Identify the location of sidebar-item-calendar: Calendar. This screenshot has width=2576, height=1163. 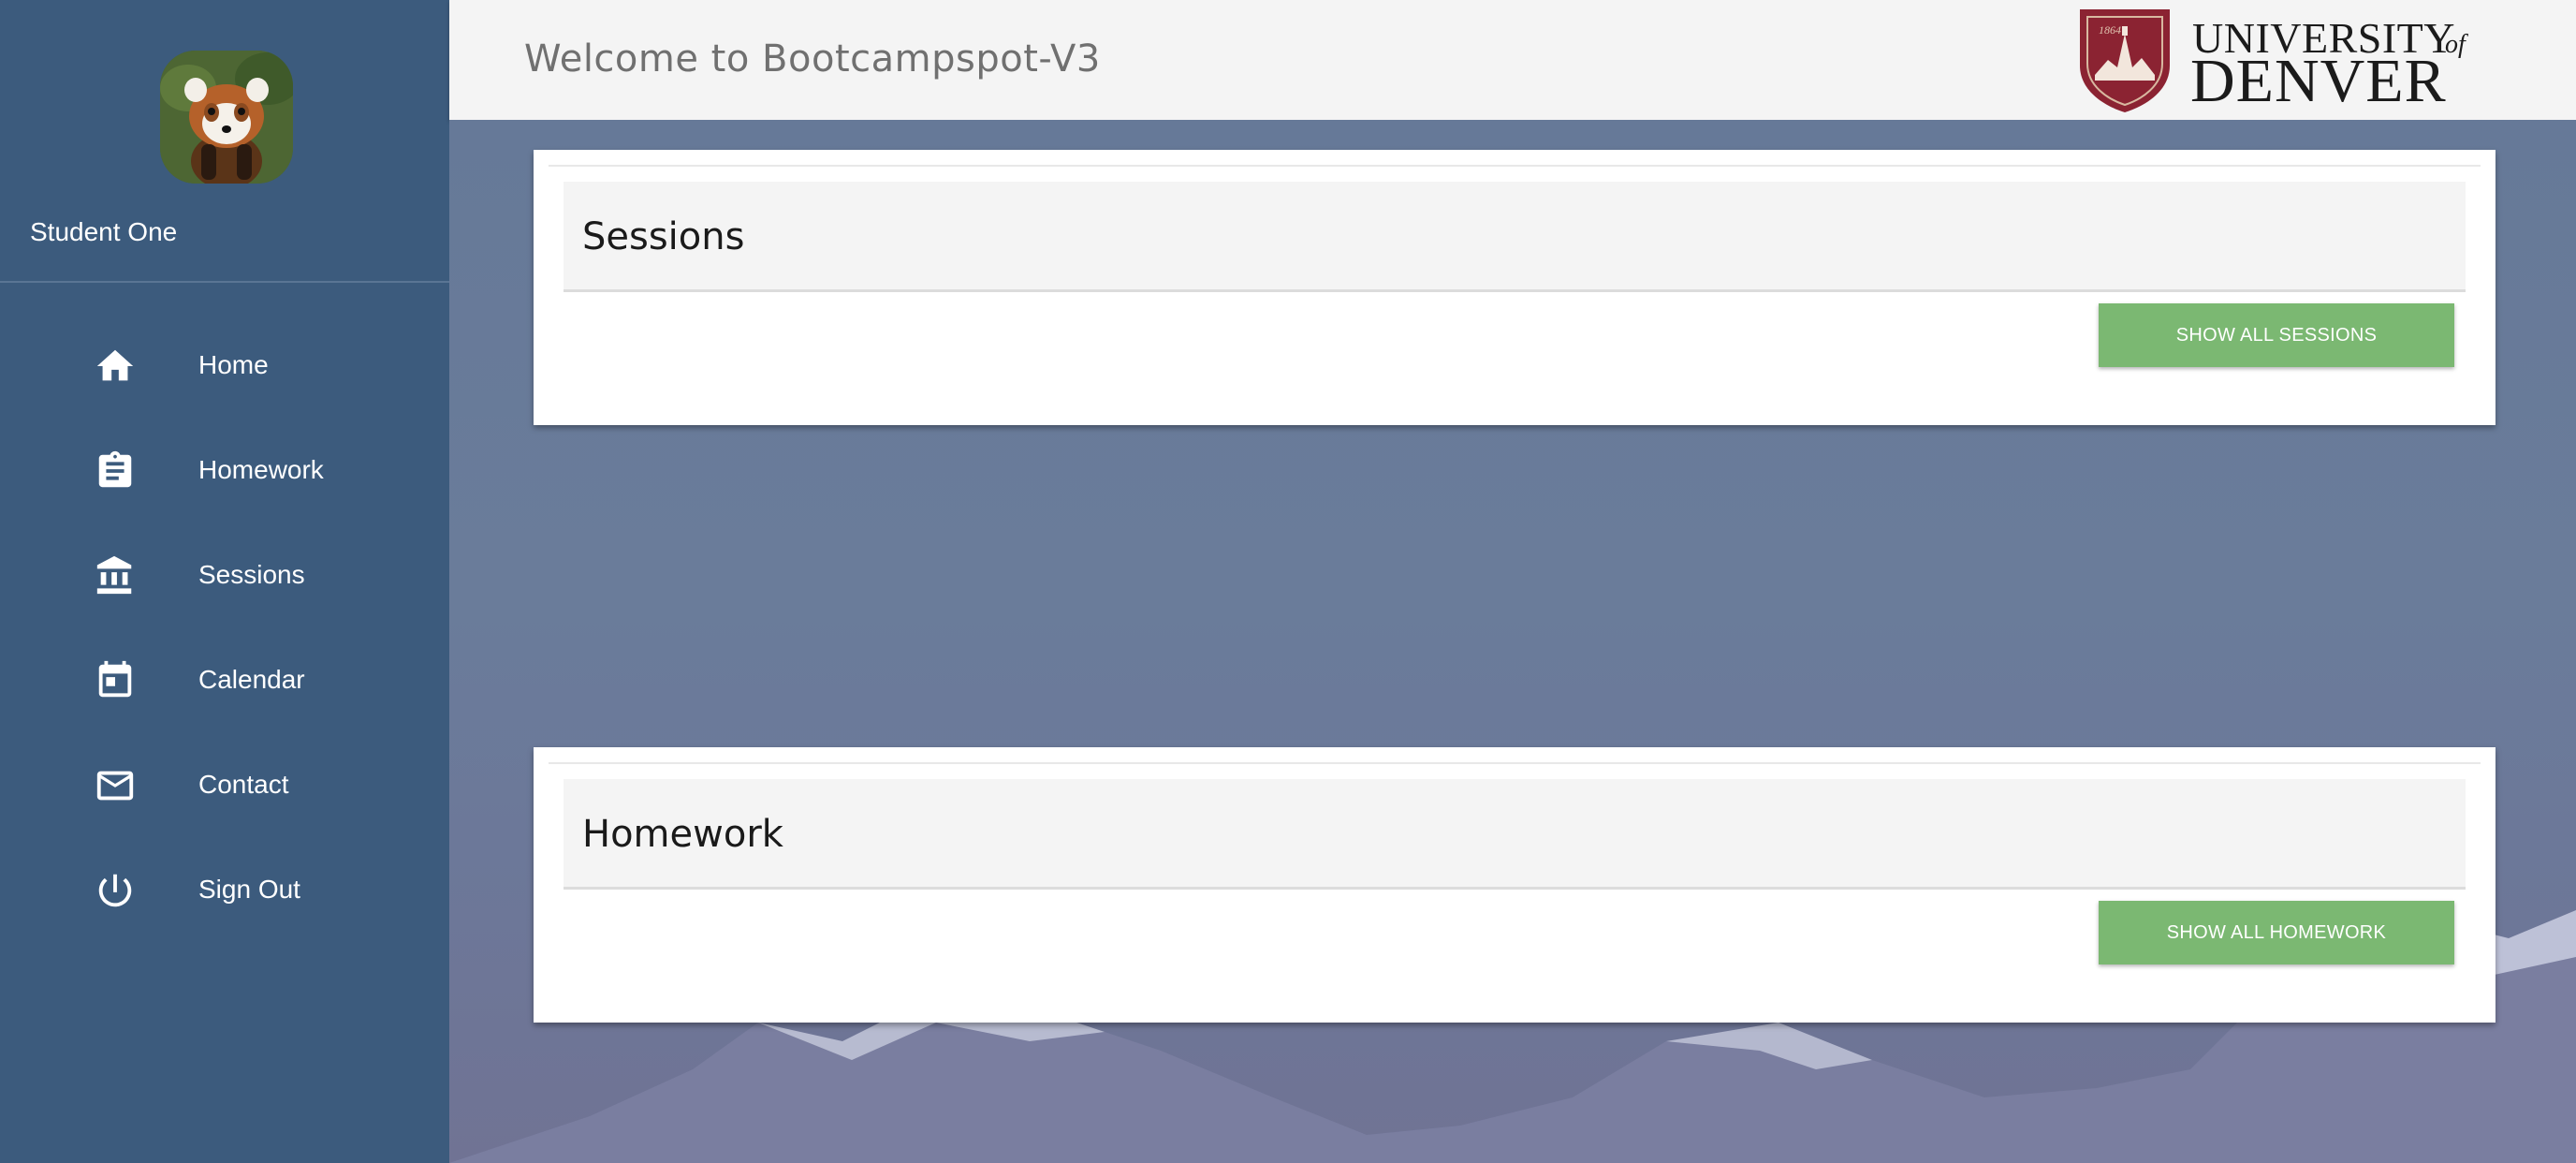
(224, 679).